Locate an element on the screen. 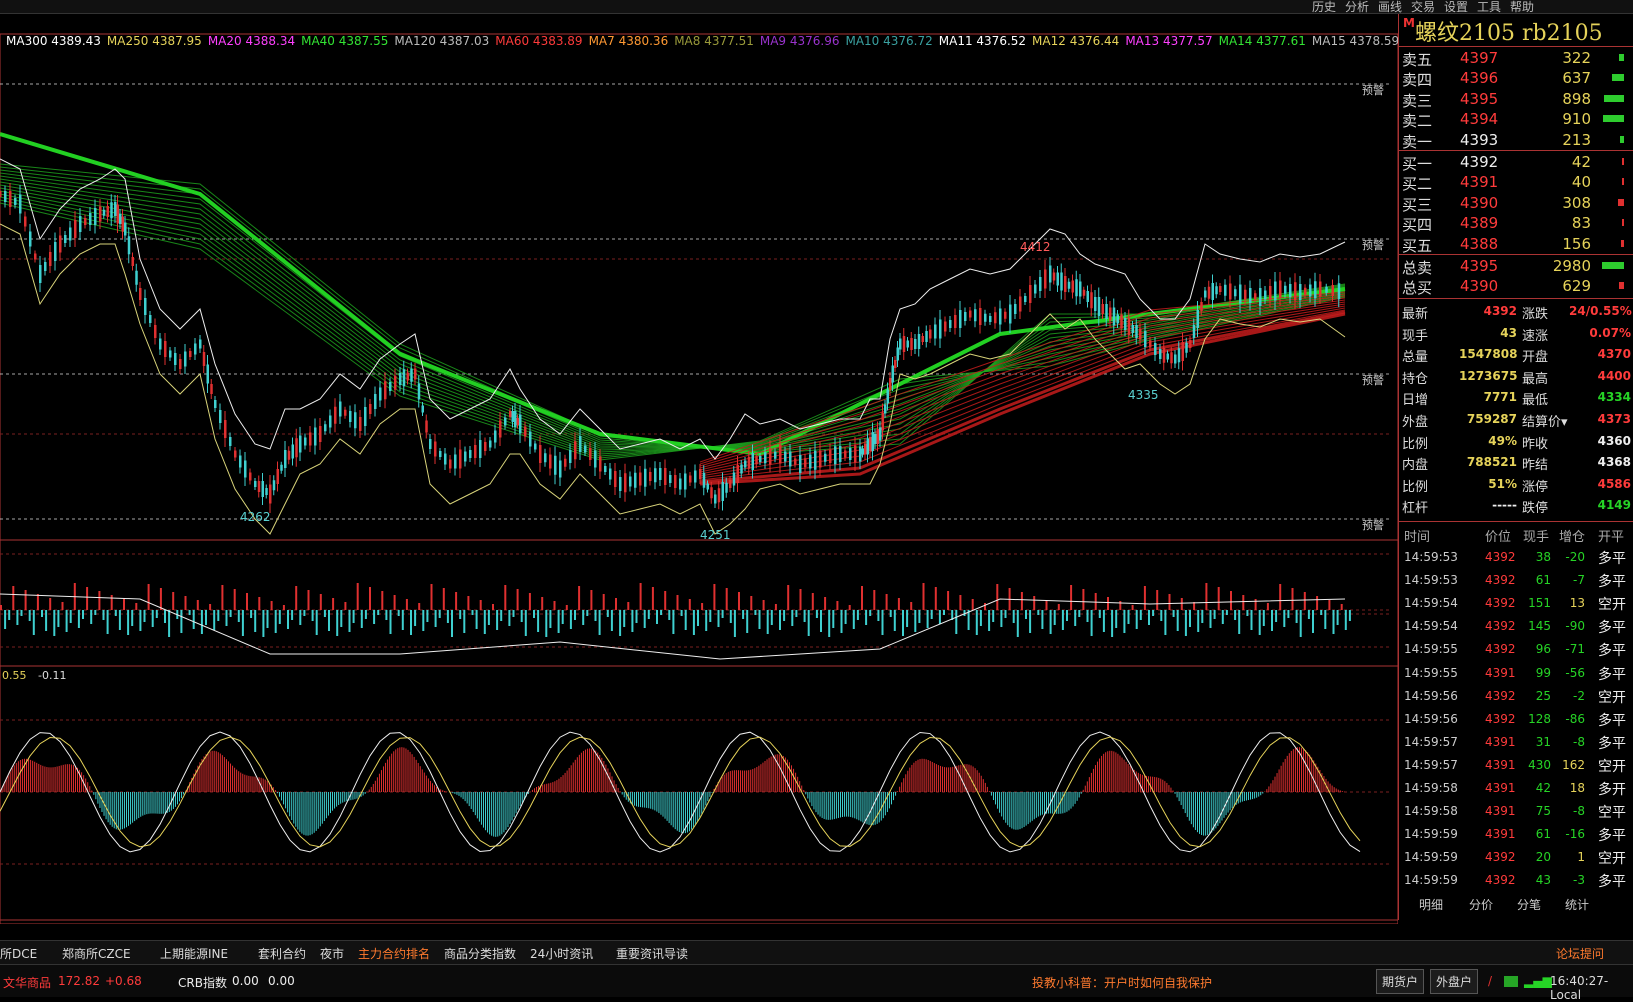 The width and height of the screenshot is (1633, 1002). market-tab: 24小时资讯 is located at coordinates (561, 953).